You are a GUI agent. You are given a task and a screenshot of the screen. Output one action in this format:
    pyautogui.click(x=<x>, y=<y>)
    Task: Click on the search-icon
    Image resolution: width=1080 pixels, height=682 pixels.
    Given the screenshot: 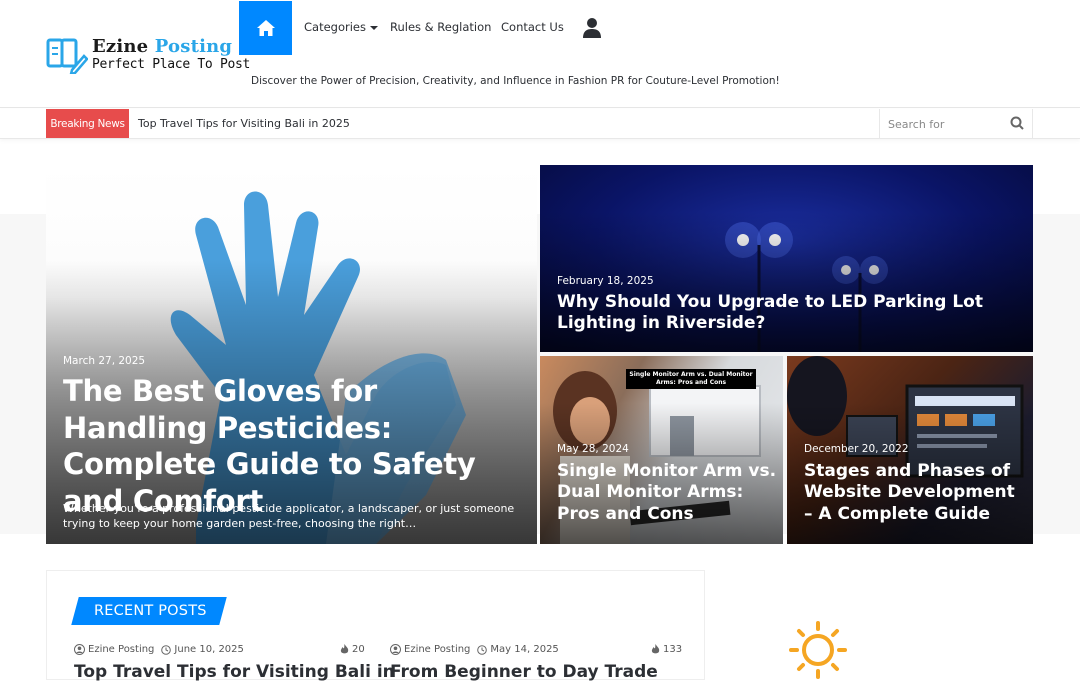 What is the action you would take?
    pyautogui.click(x=1017, y=123)
    